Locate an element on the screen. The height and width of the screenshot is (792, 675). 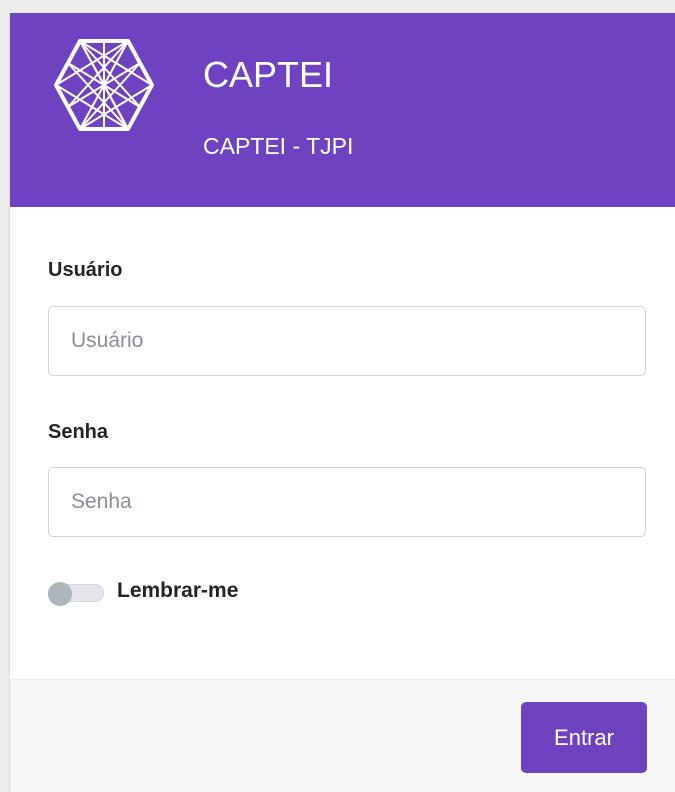
username-input is located at coordinates (347, 341).